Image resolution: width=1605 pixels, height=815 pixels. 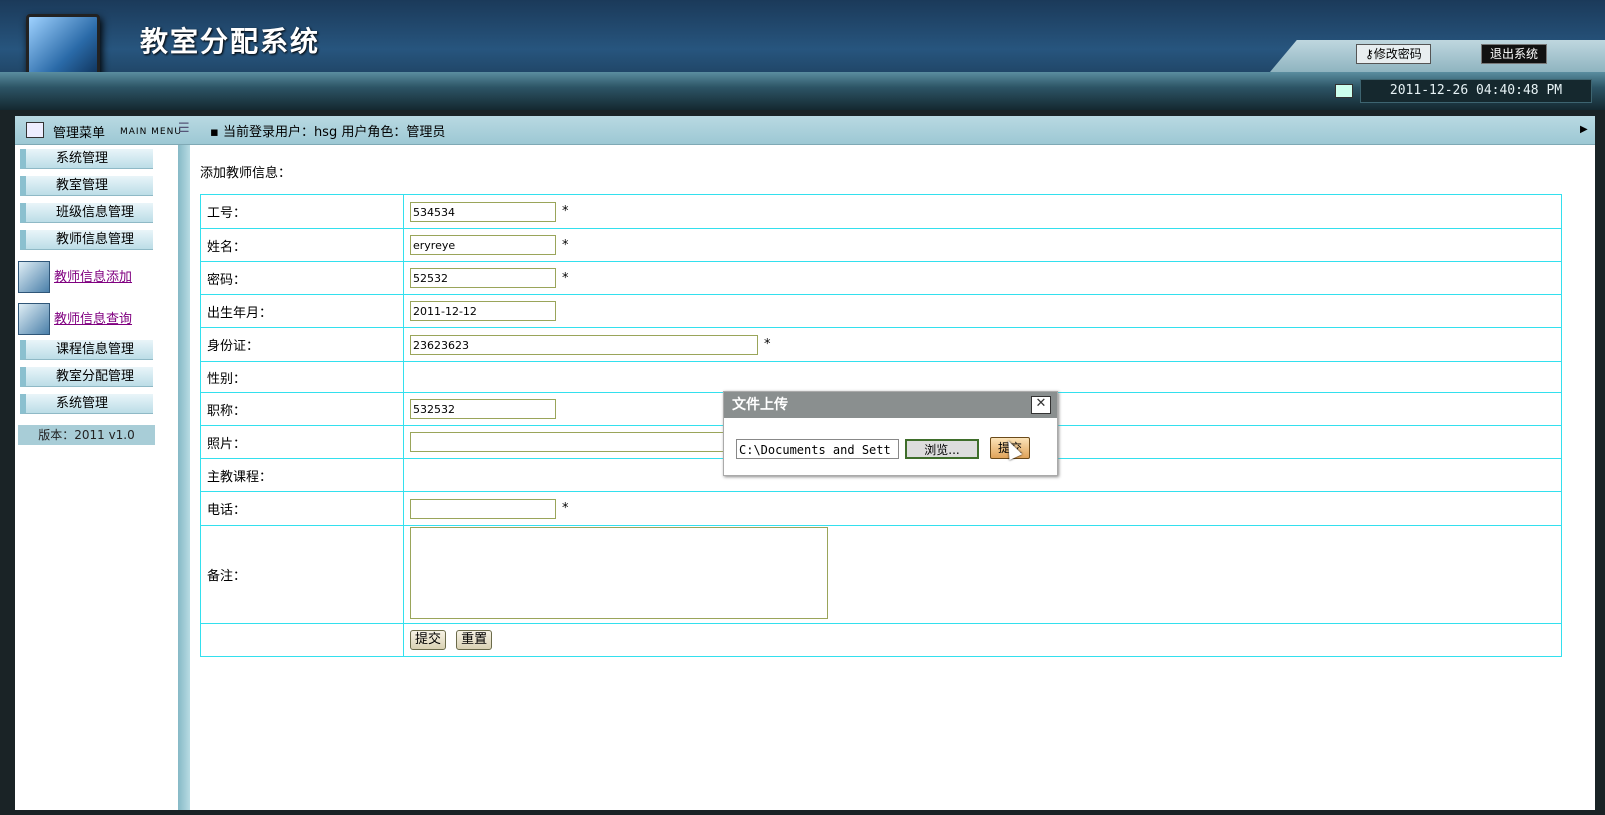 I want to click on menu-lines-icon: ☰, so click(x=184, y=128).